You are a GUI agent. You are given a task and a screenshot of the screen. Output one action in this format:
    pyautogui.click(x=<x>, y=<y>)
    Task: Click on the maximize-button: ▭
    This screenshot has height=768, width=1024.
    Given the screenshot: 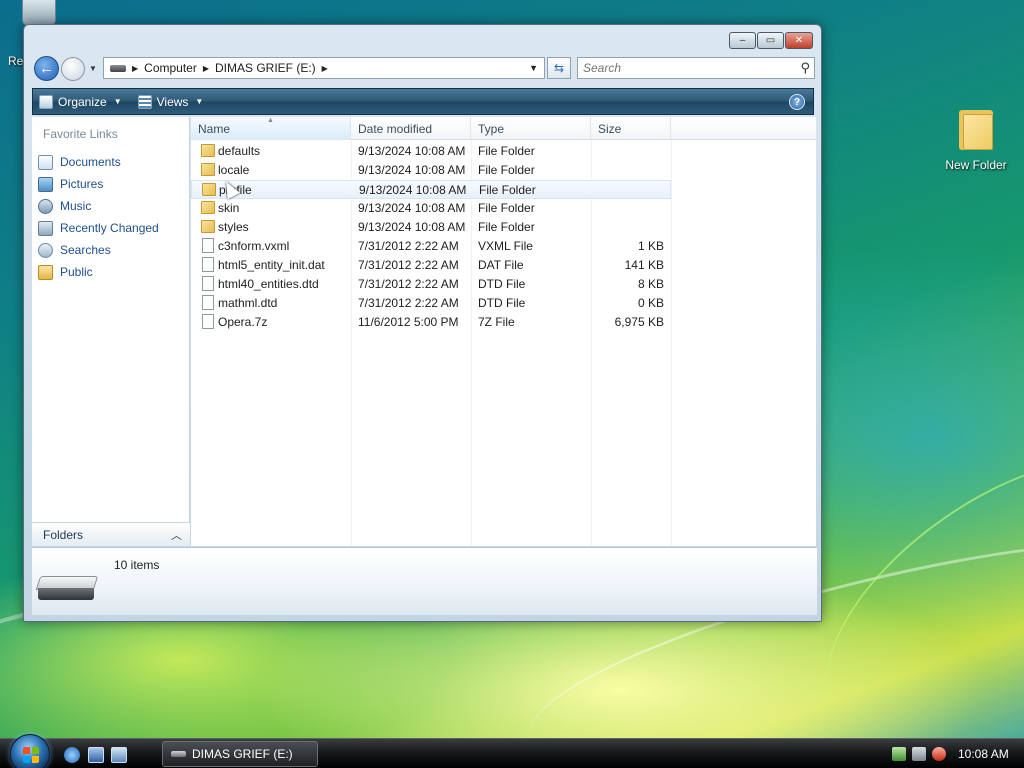 What is the action you would take?
    pyautogui.click(x=770, y=40)
    